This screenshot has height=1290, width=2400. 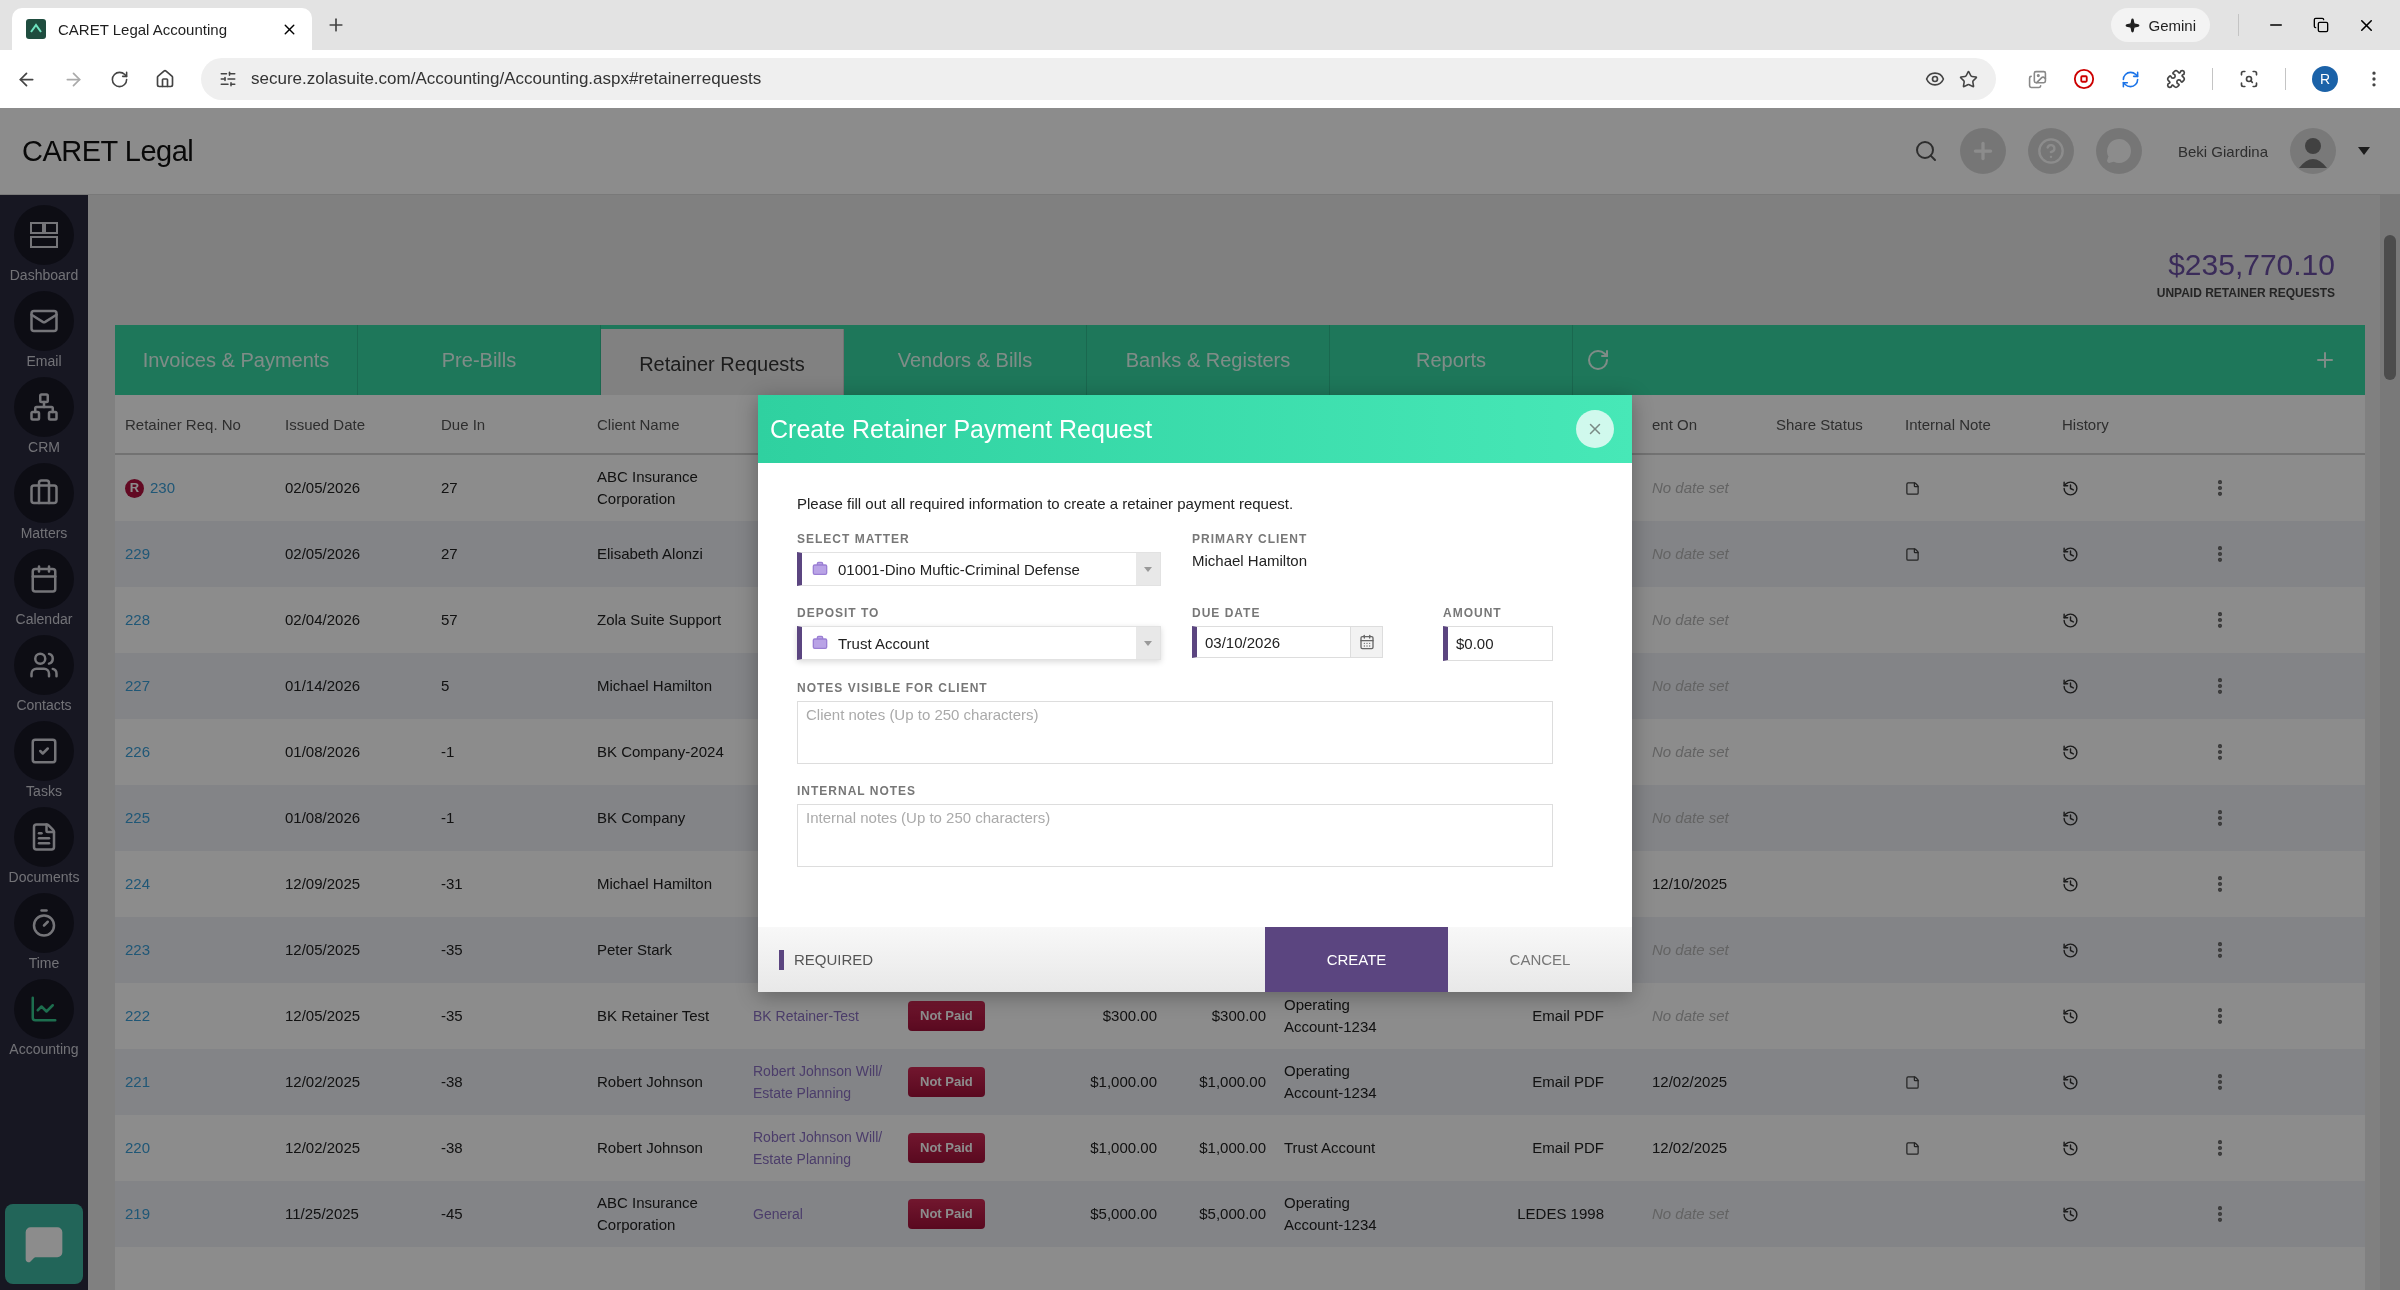 What do you see at coordinates (195, 424) in the screenshot?
I see `column-header: Retainer Req. No` at bounding box center [195, 424].